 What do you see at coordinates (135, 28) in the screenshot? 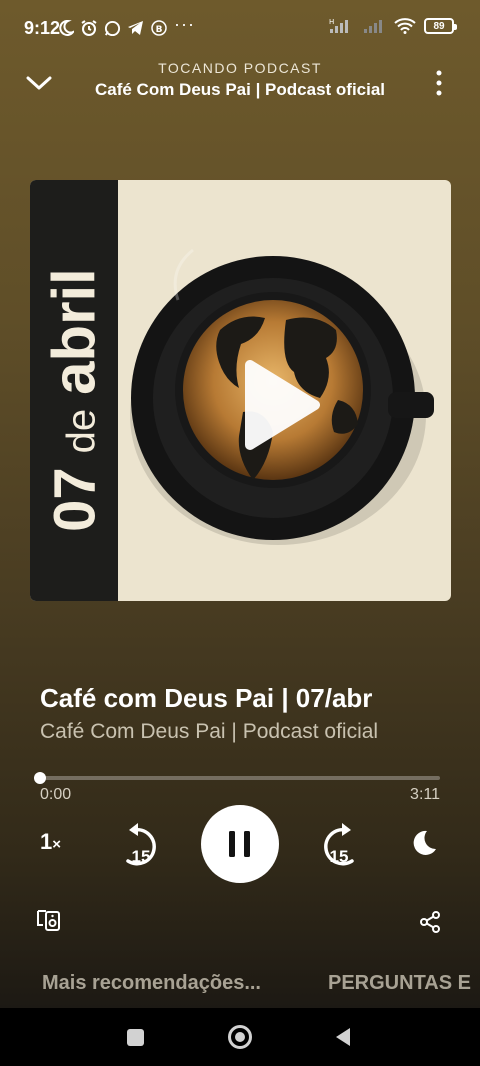
I see `telegram-icon` at bounding box center [135, 28].